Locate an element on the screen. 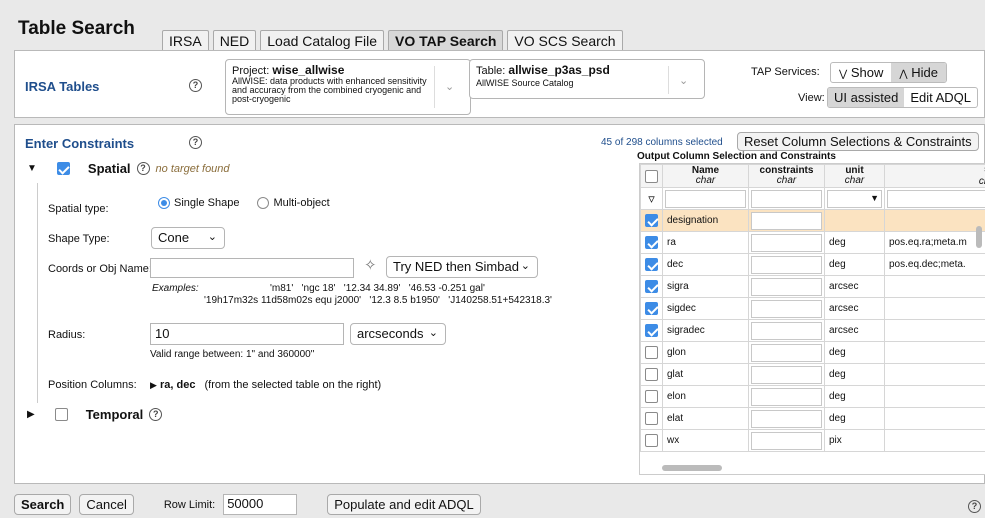 This screenshot has height=518, width=985. table-row: ra deg pos.eq.ra;meta.m is located at coordinates (812, 242).